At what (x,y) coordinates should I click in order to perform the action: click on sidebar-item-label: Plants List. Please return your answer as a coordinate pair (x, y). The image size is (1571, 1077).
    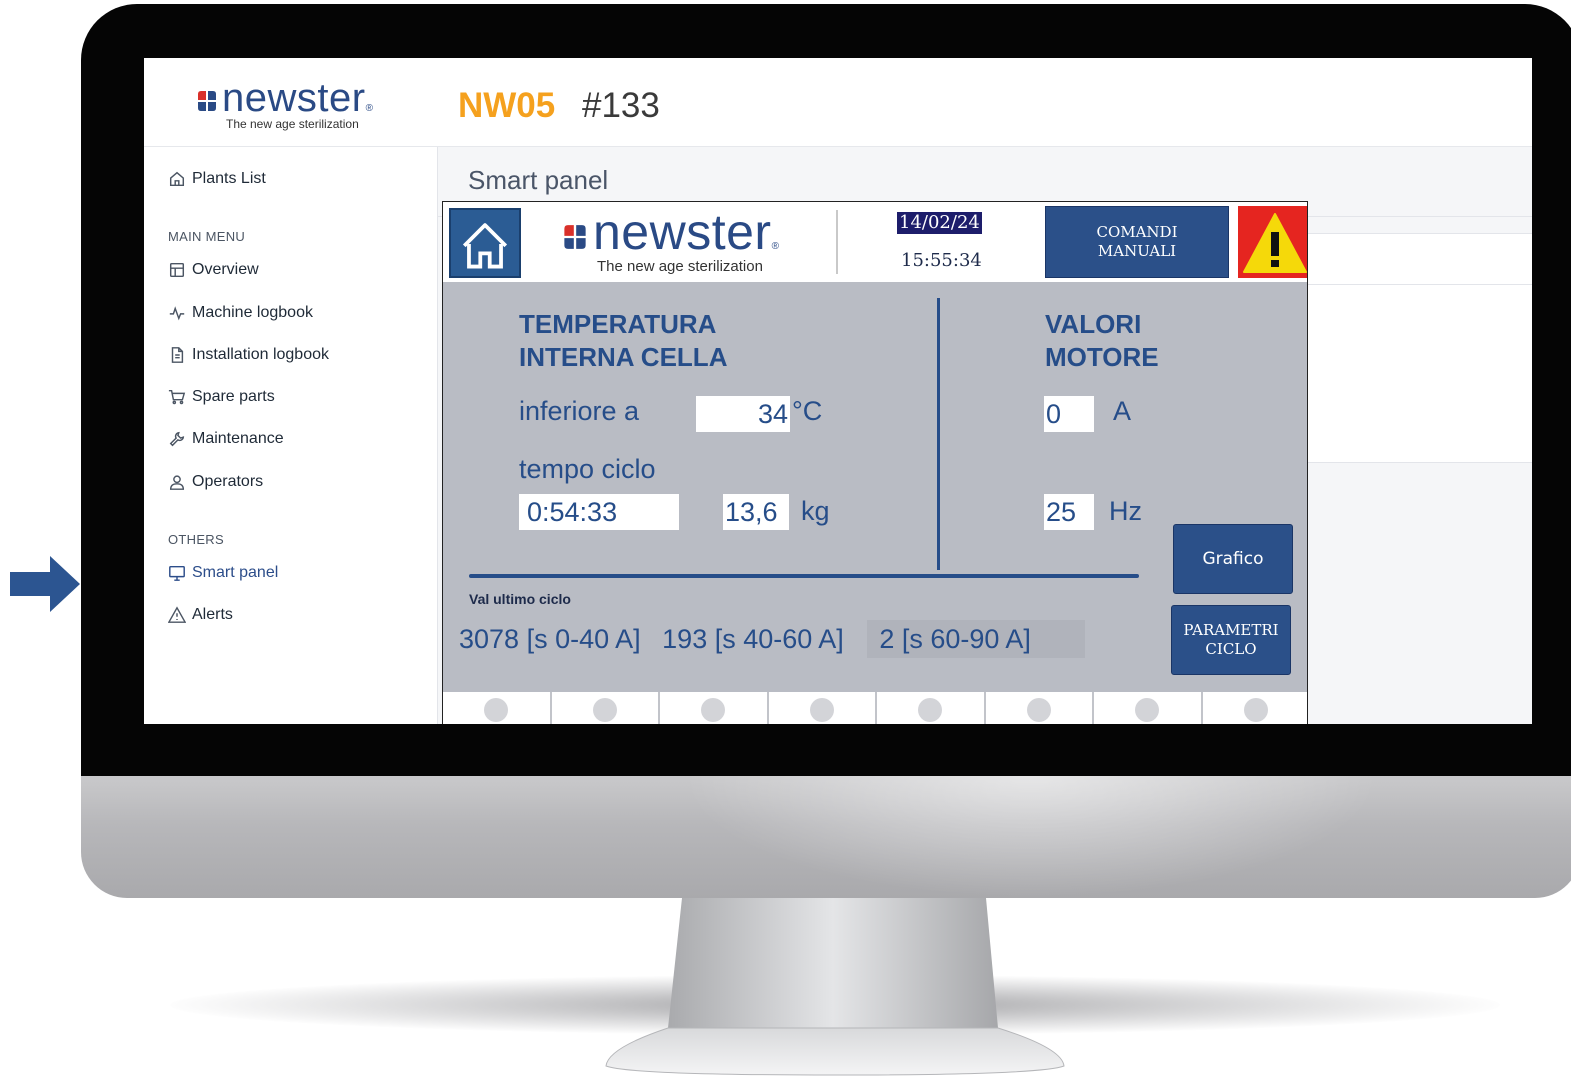
    Looking at the image, I should click on (229, 178).